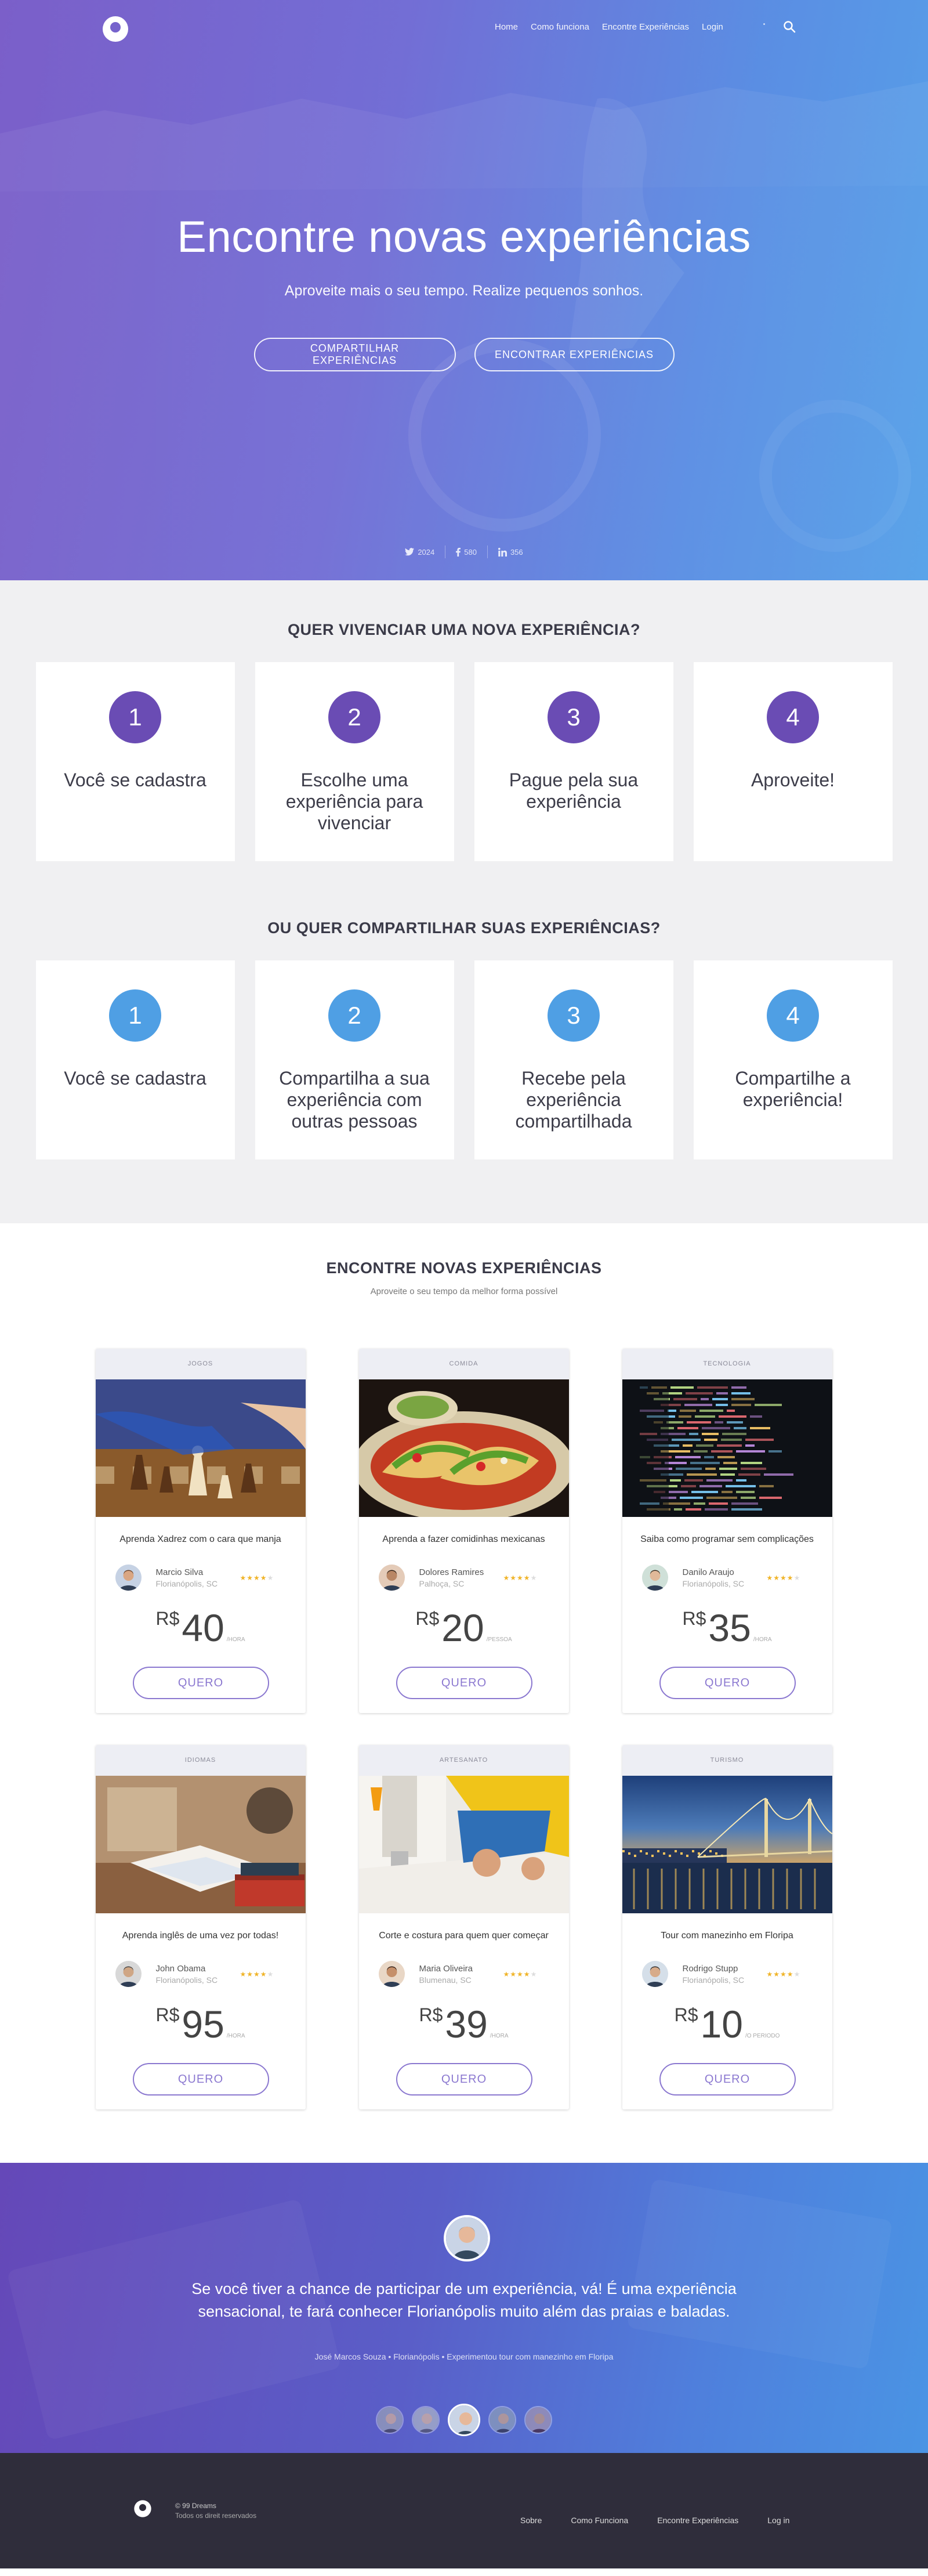 This screenshot has height=2576, width=928. What do you see at coordinates (201, 1540) in the screenshot?
I see `experience-name: Aprenda Xadrez com o cara que manja` at bounding box center [201, 1540].